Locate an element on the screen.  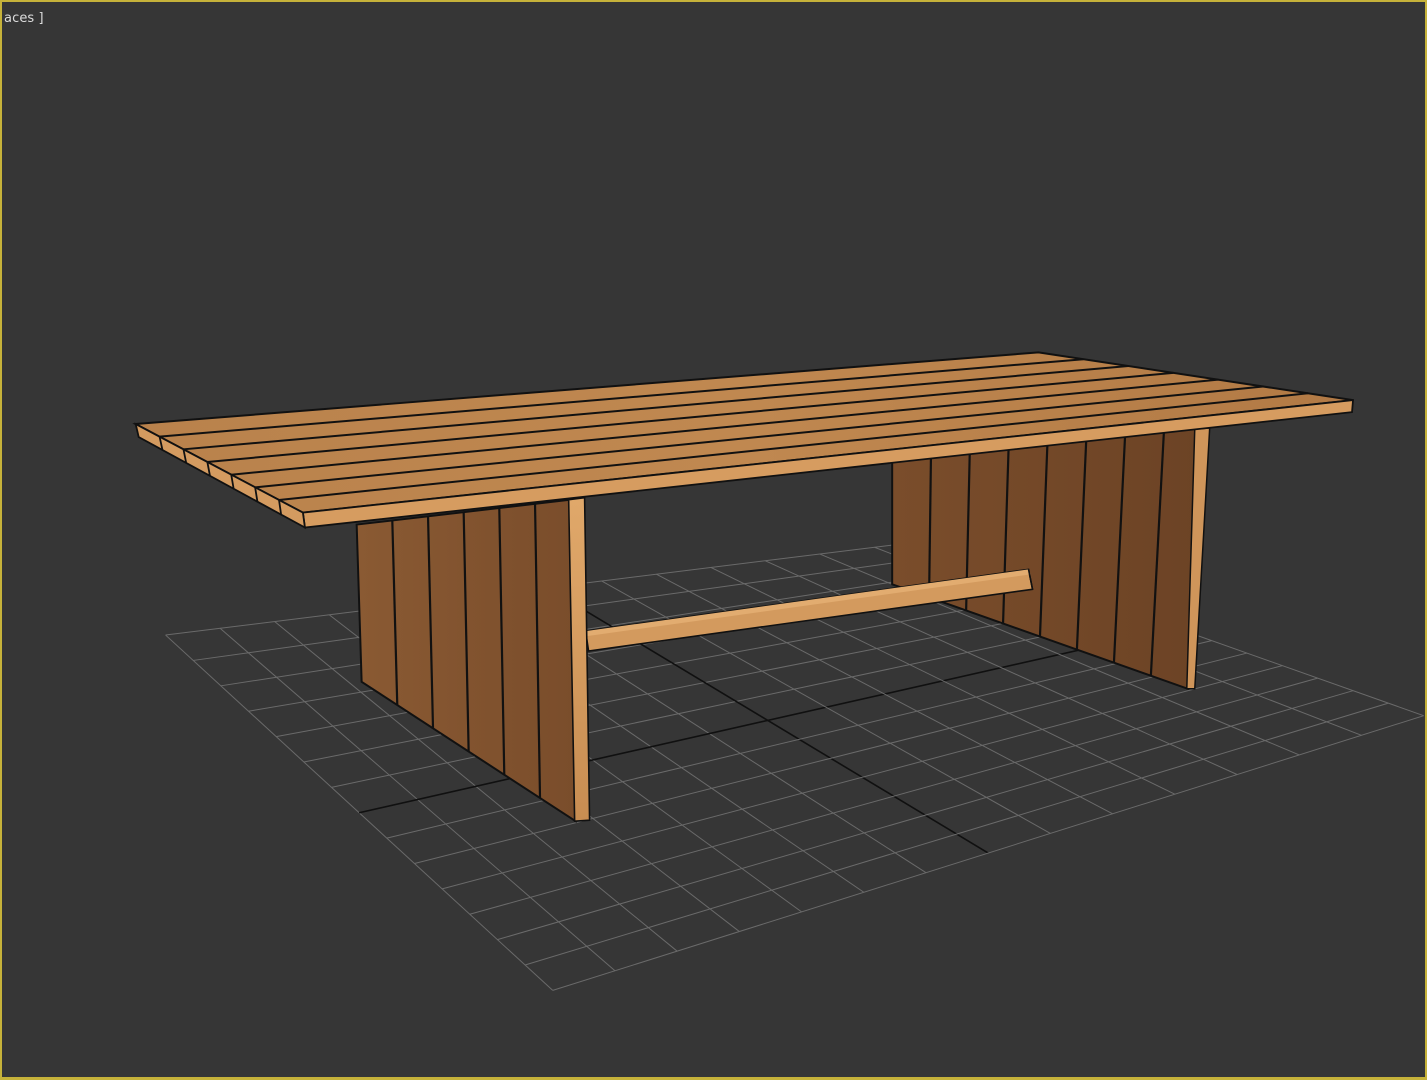
right-leg-panel is located at coordinates (1051, 558).